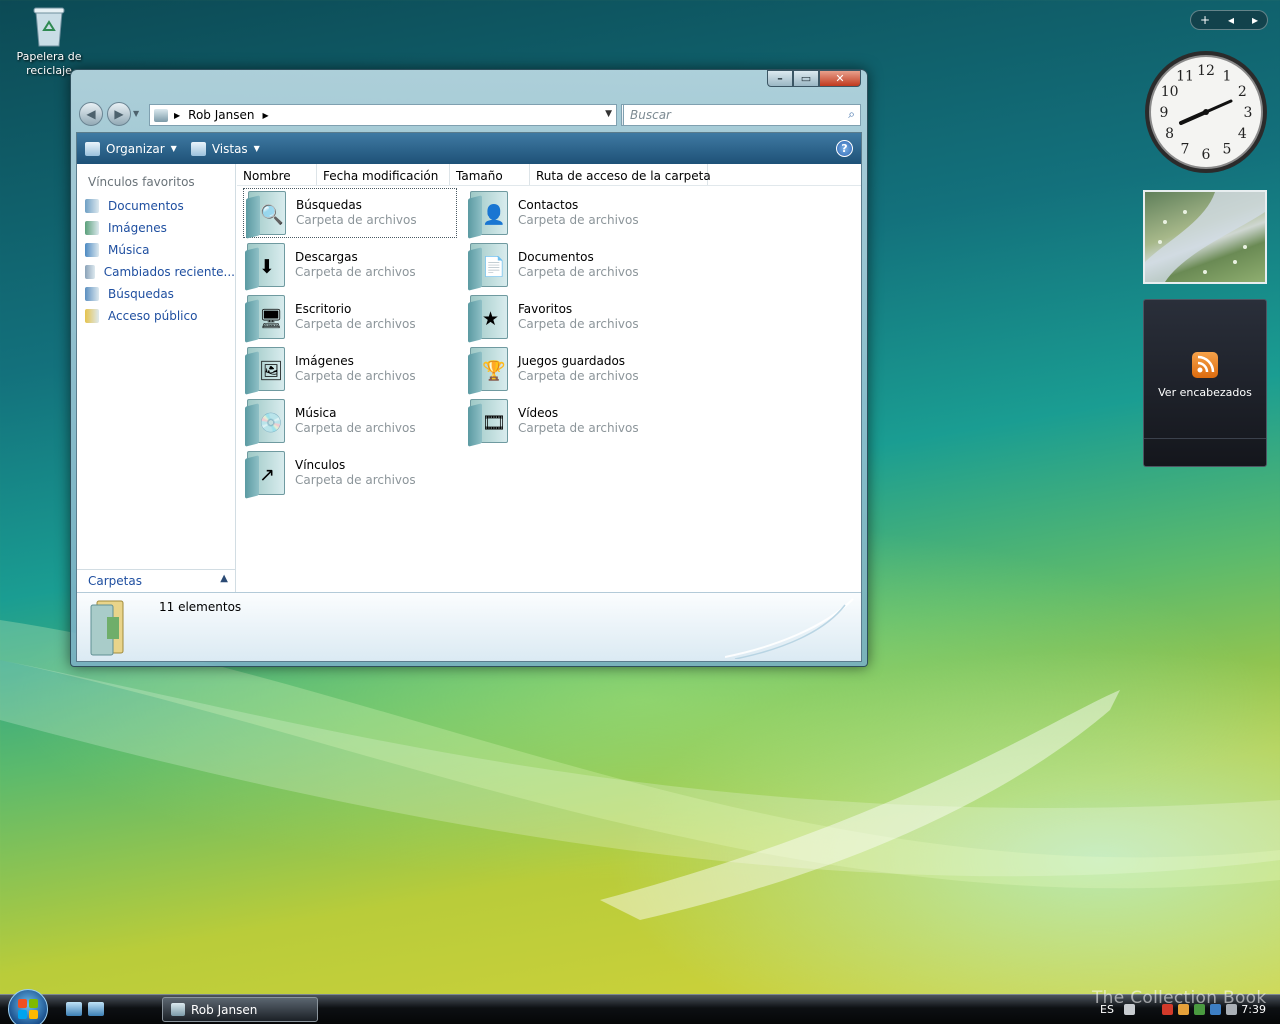  Describe the element at coordinates (488, 370) in the screenshot. I see `saved-games-folder-icon: 🏆` at that location.